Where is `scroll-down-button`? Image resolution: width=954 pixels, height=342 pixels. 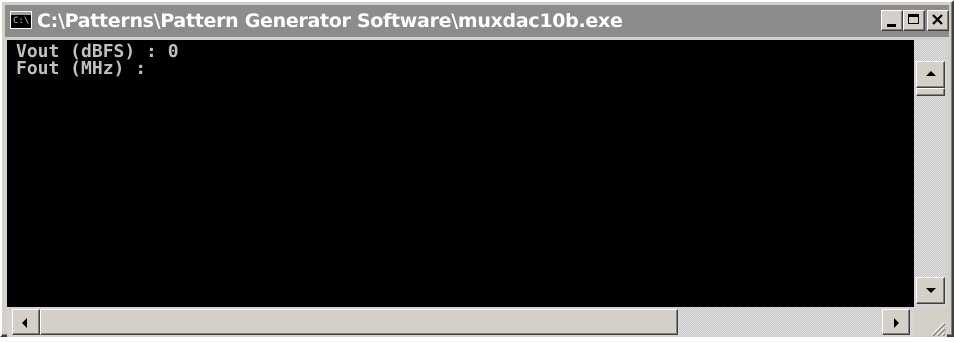 scroll-down-button is located at coordinates (930, 290).